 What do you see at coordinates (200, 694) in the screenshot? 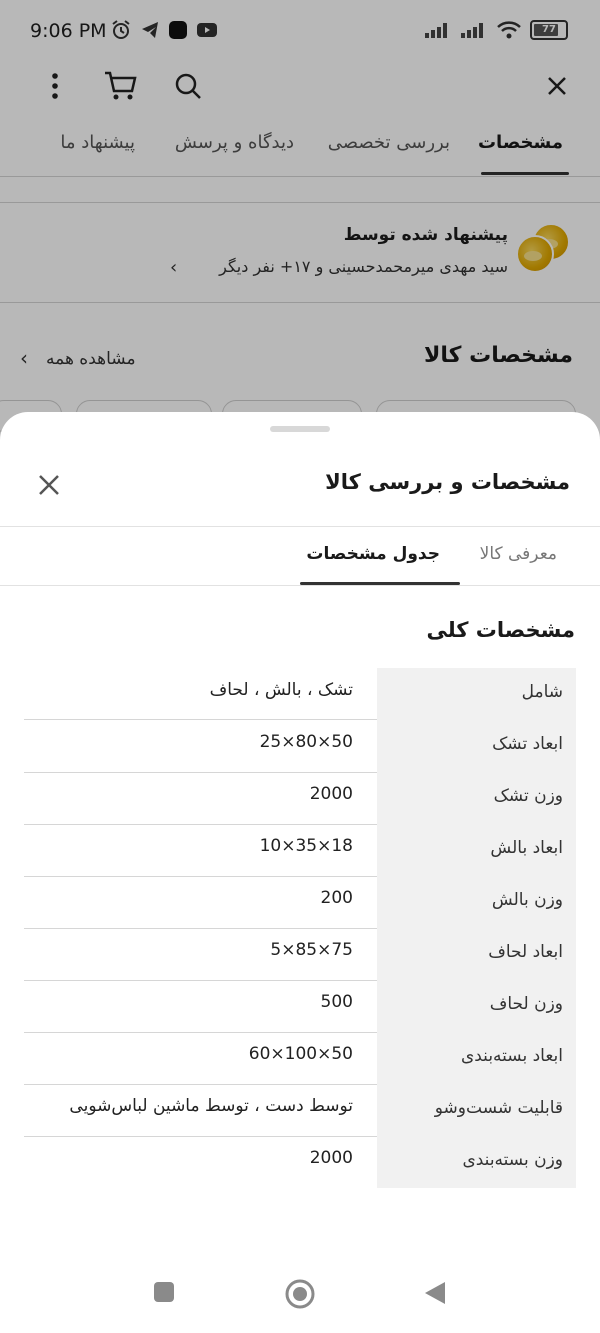
I see `row-value: تشک ، بالش ، لحاف` at bounding box center [200, 694].